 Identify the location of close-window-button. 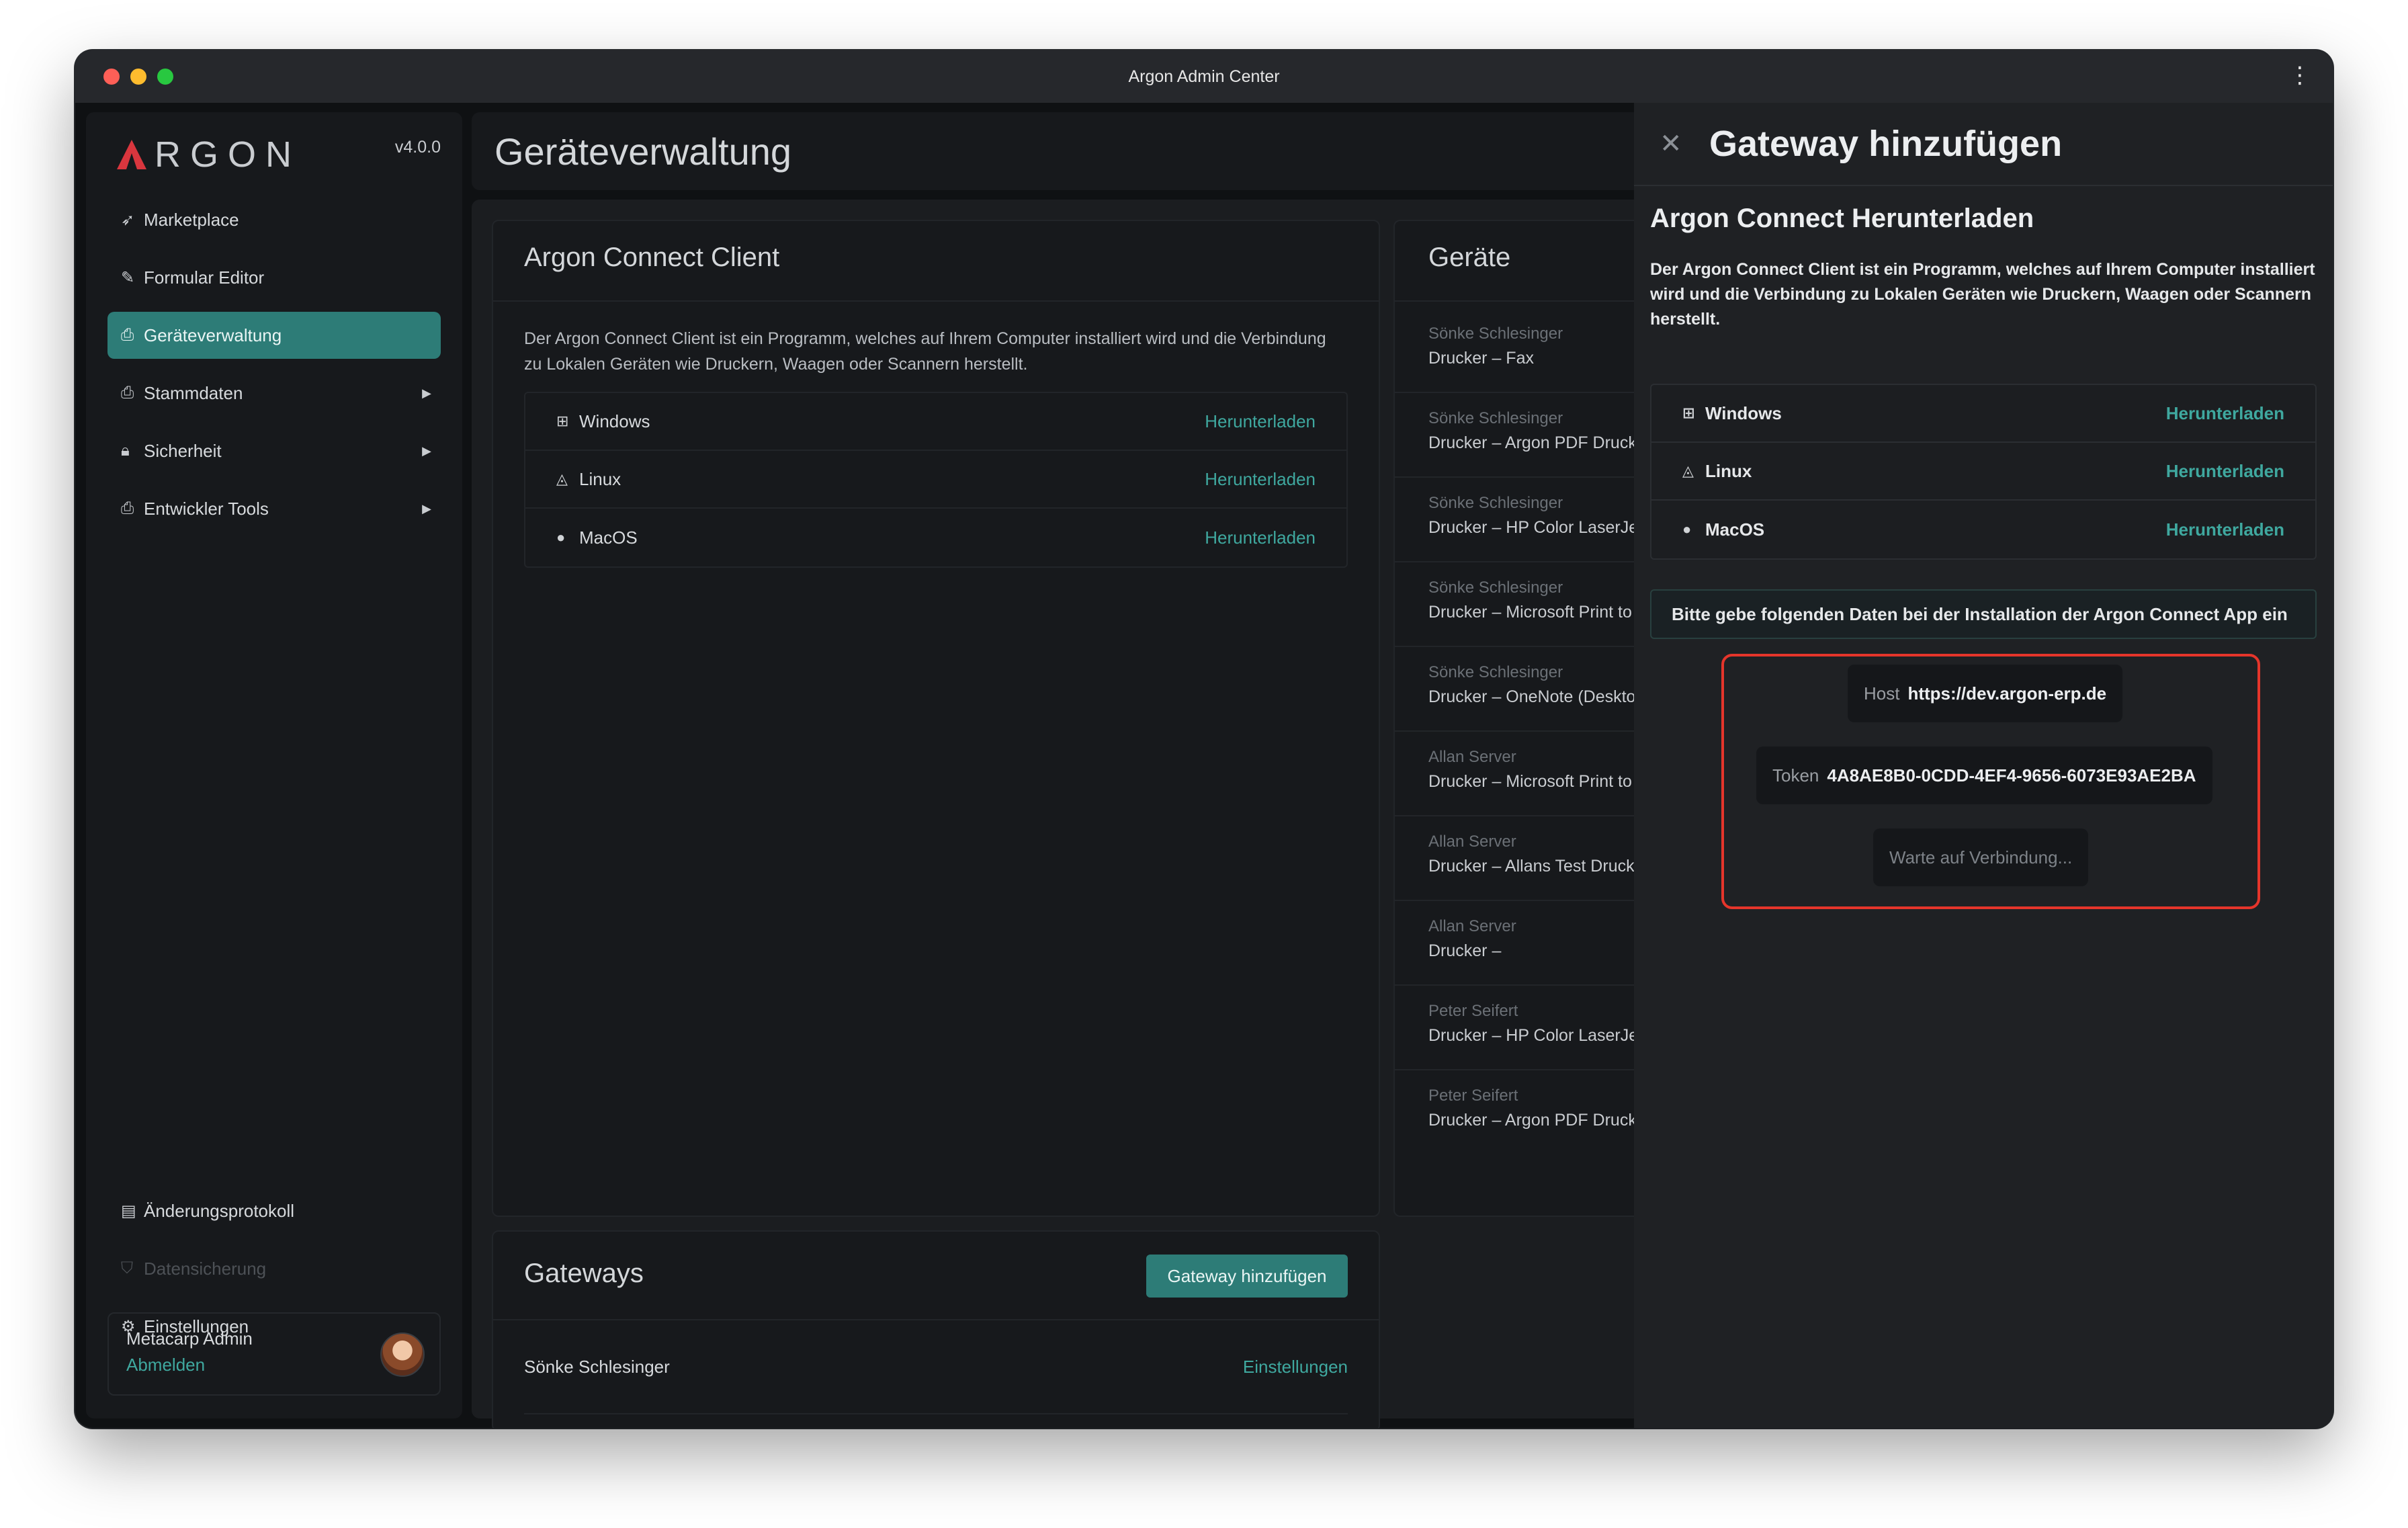
(111, 77).